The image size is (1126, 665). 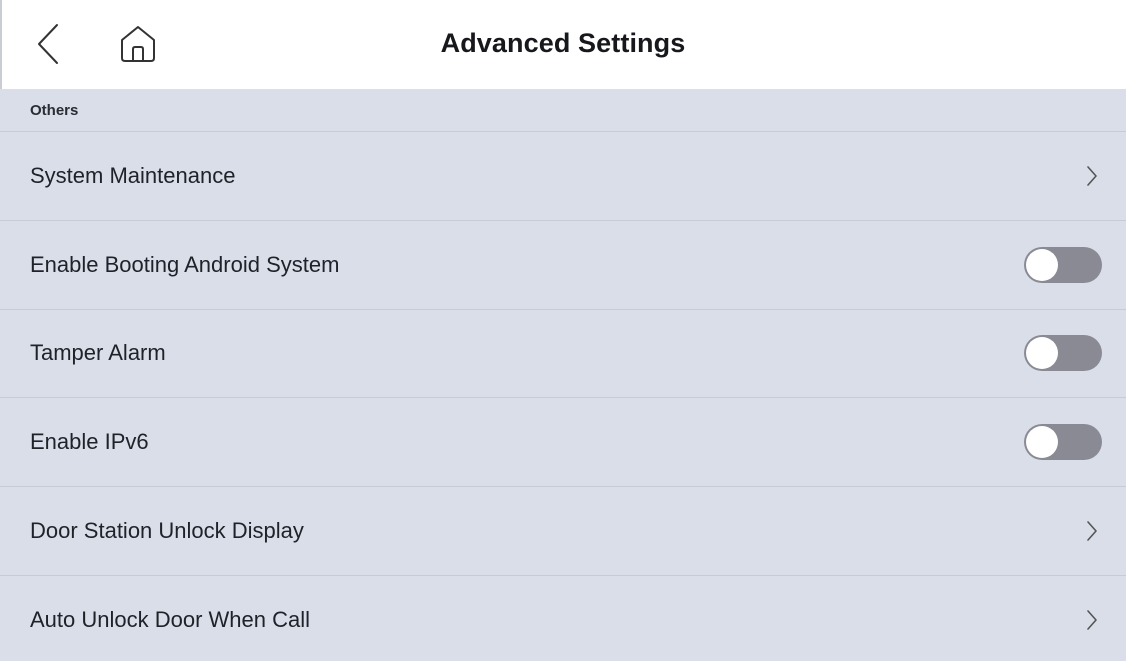 What do you see at coordinates (1063, 442) in the screenshot?
I see `ipv6-toggle` at bounding box center [1063, 442].